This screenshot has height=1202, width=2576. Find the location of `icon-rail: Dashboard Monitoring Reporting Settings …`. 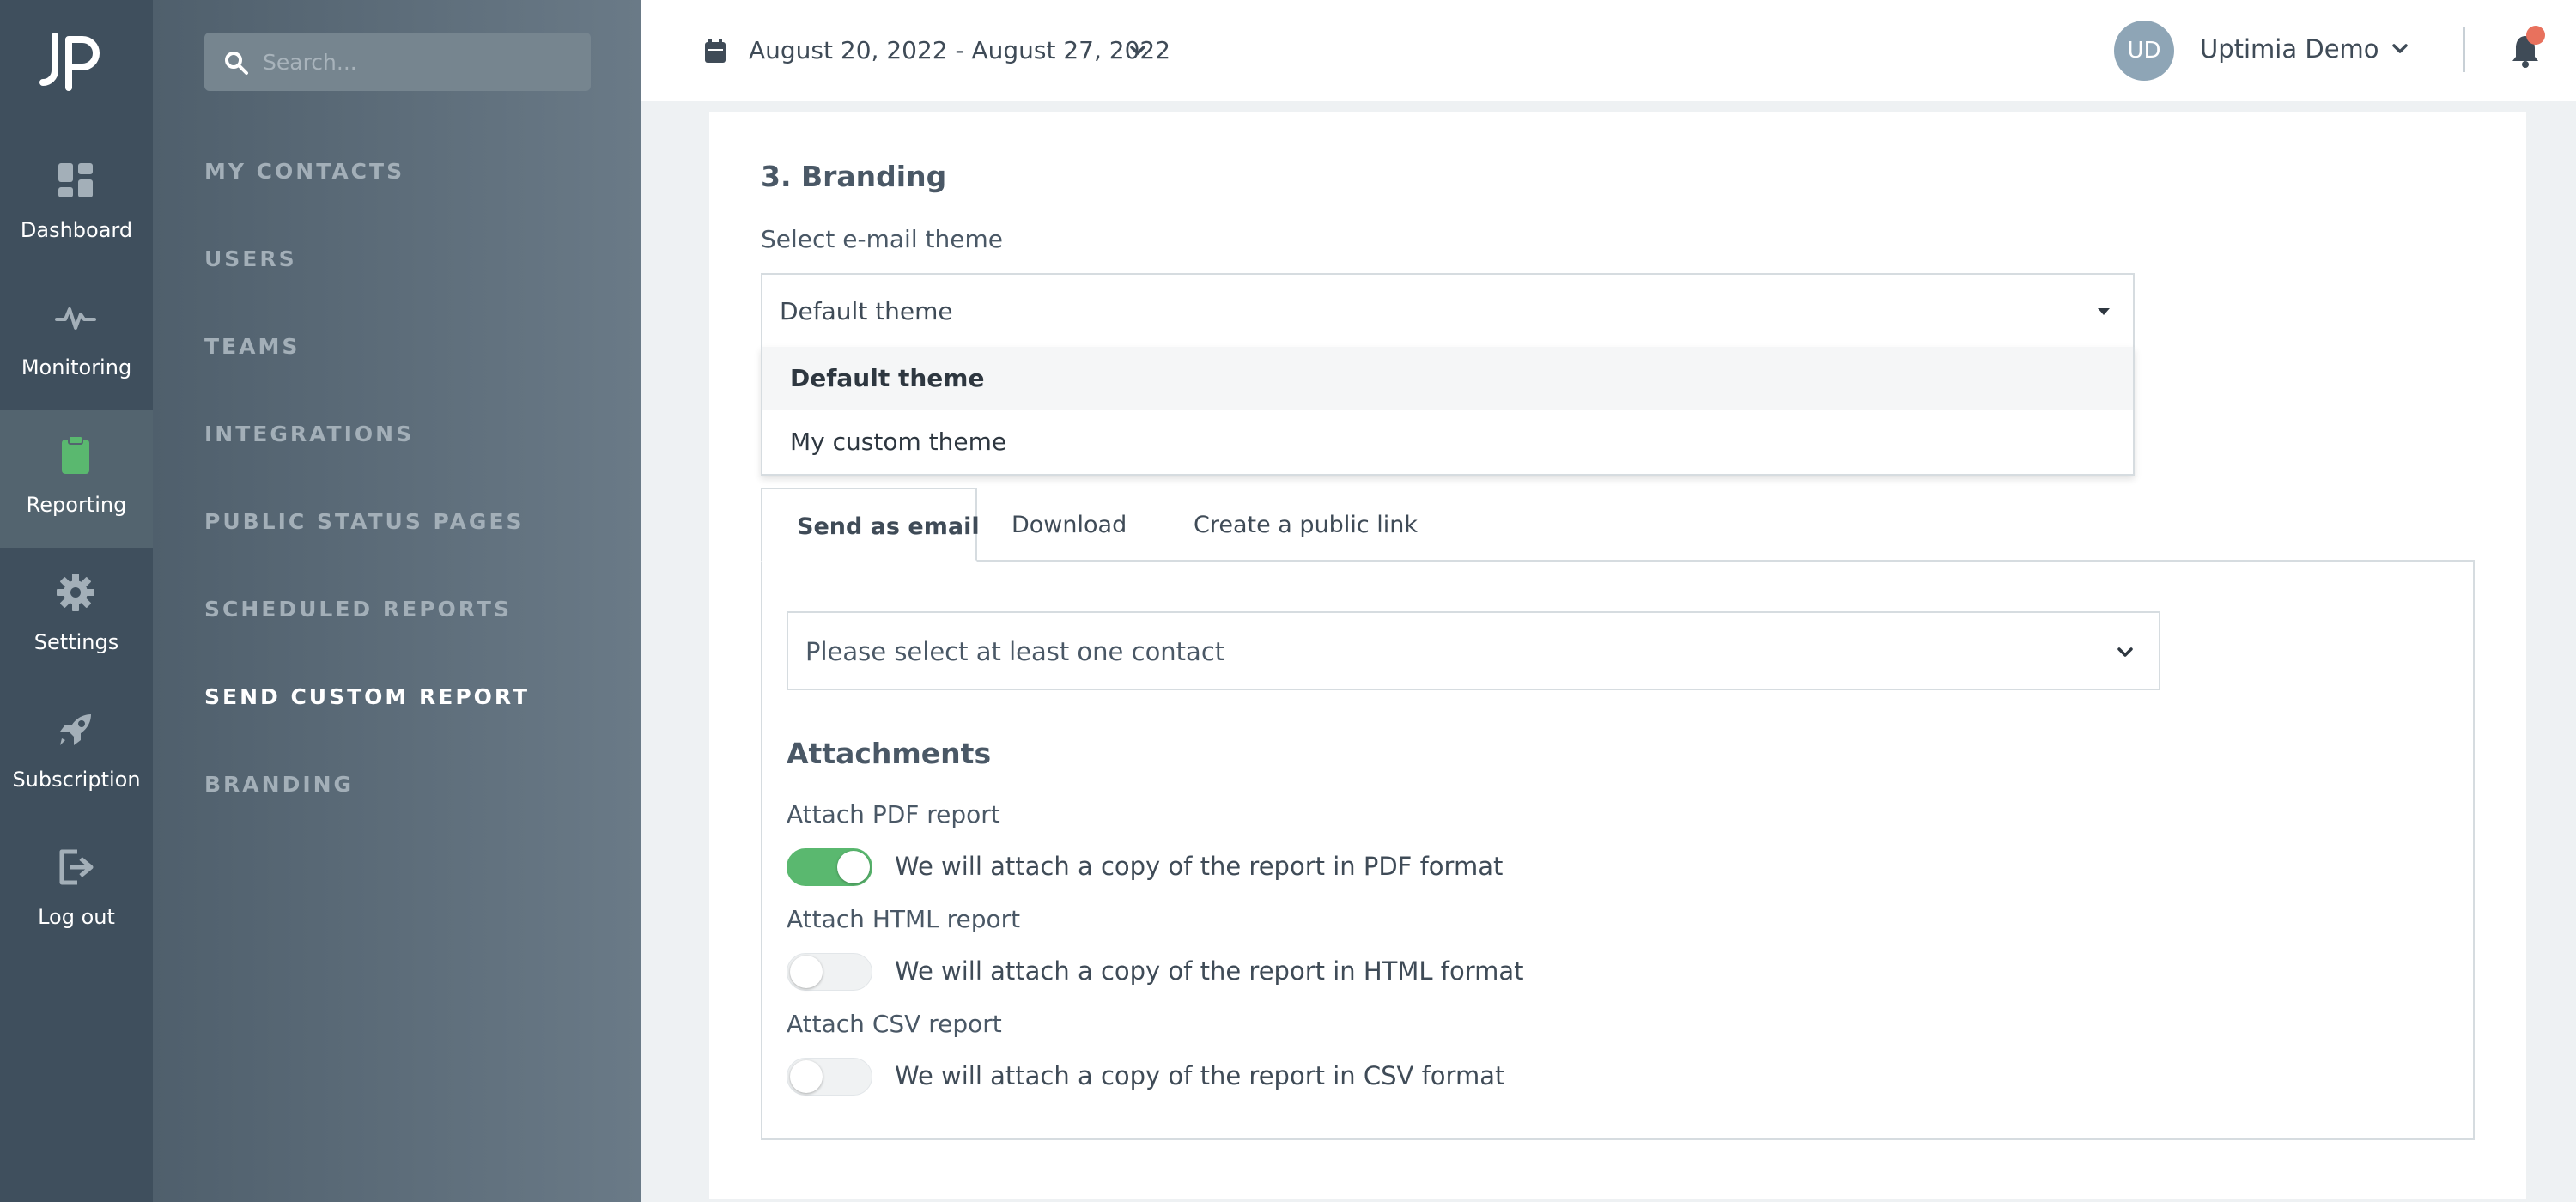

icon-rail: Dashboard Monitoring Reporting Settings … is located at coordinates (77, 601).